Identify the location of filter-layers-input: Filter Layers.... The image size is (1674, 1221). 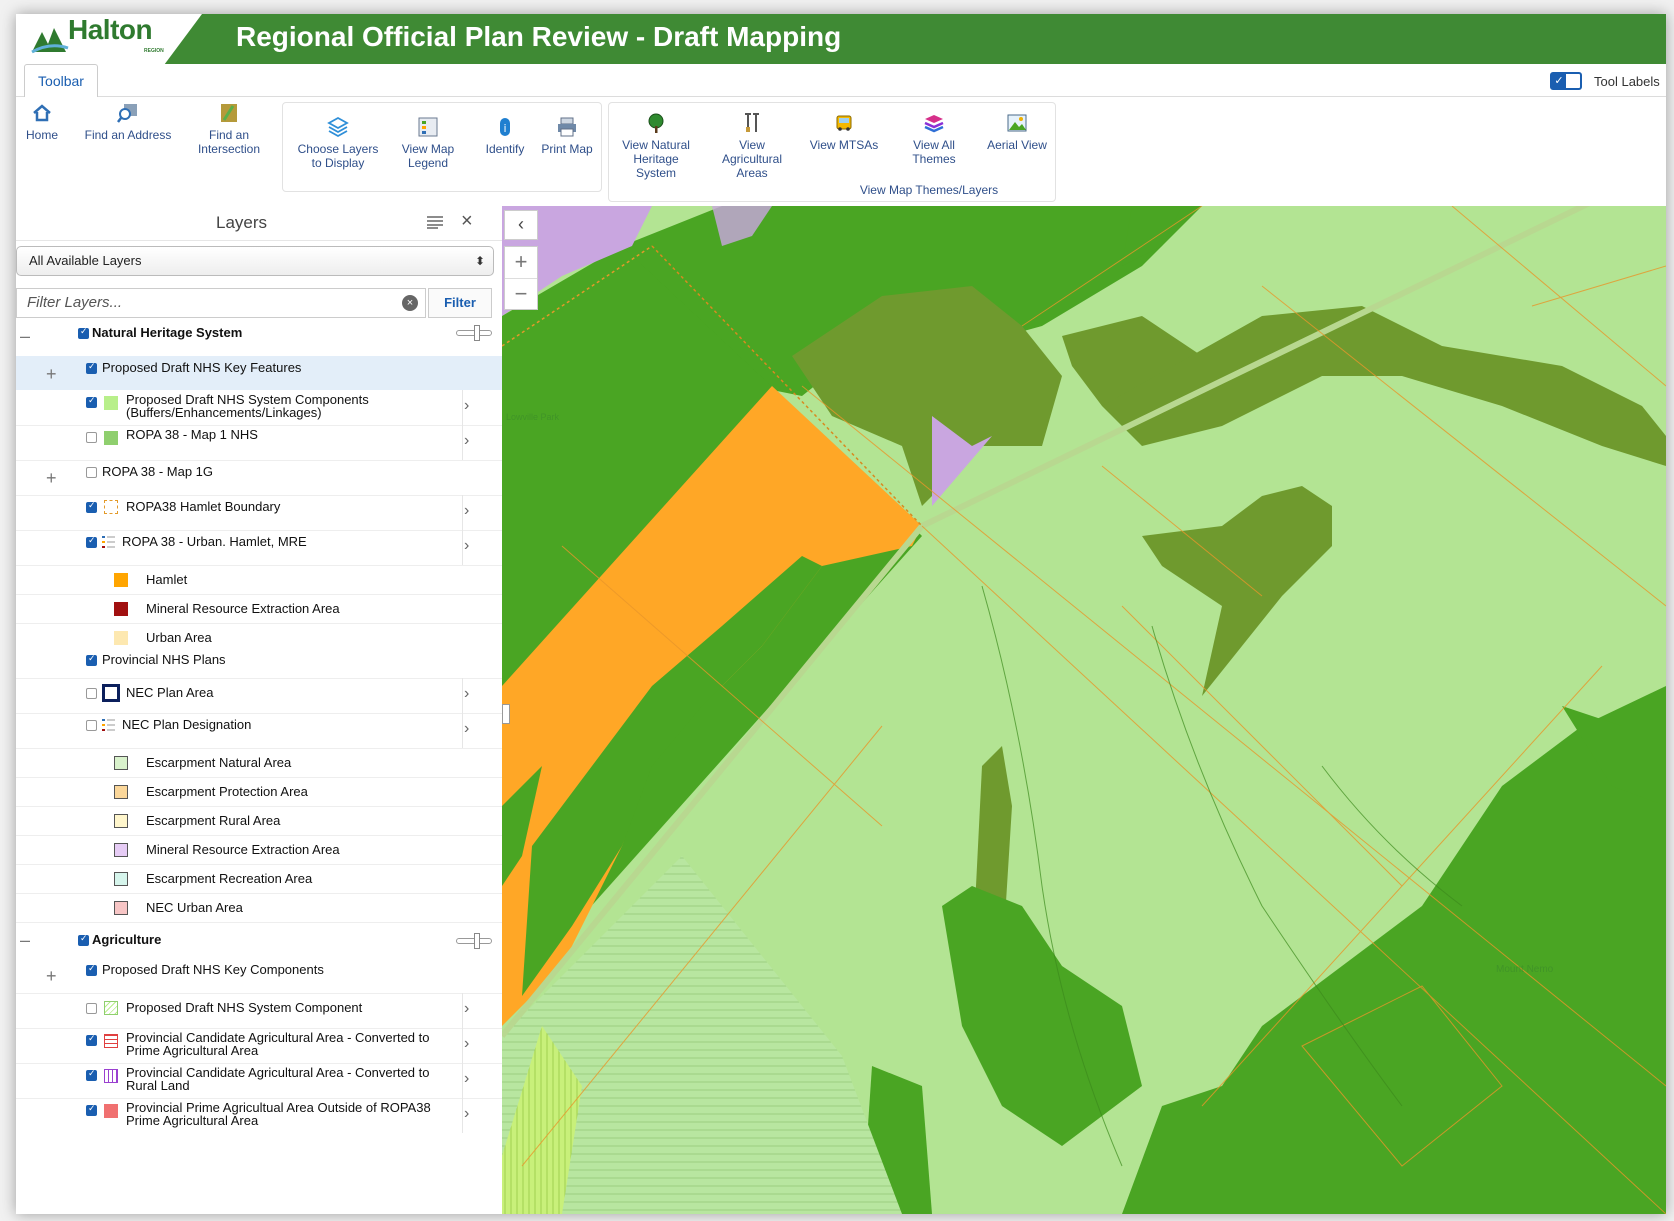
(221, 303).